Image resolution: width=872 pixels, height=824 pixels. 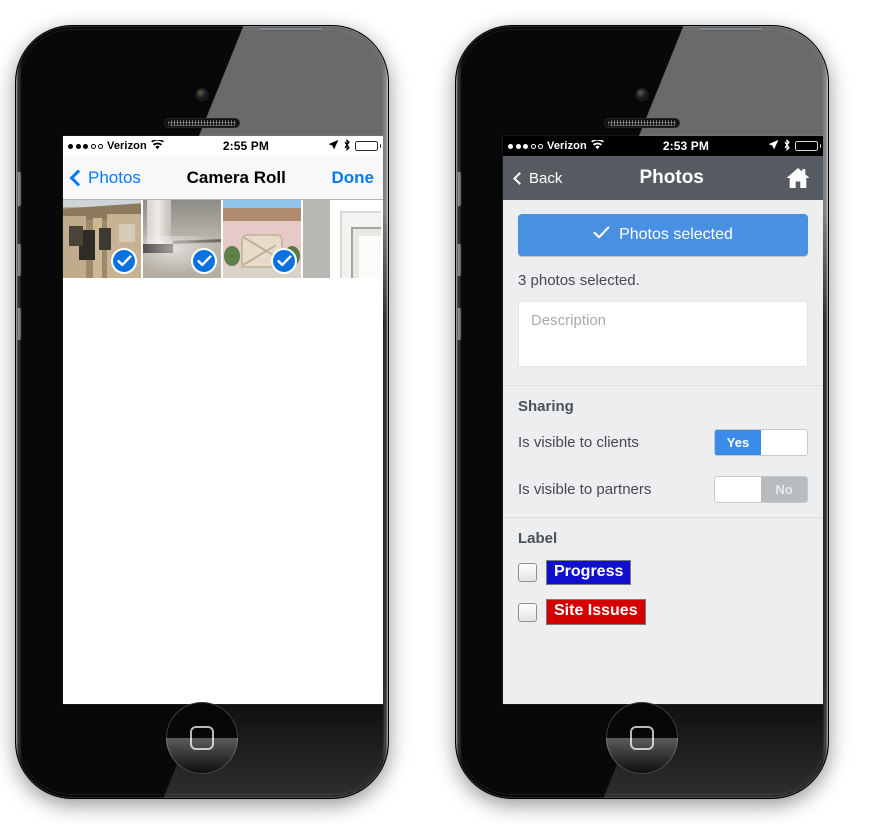 What do you see at coordinates (236, 177) in the screenshot?
I see `page-title-camera-roll: Camera Roll` at bounding box center [236, 177].